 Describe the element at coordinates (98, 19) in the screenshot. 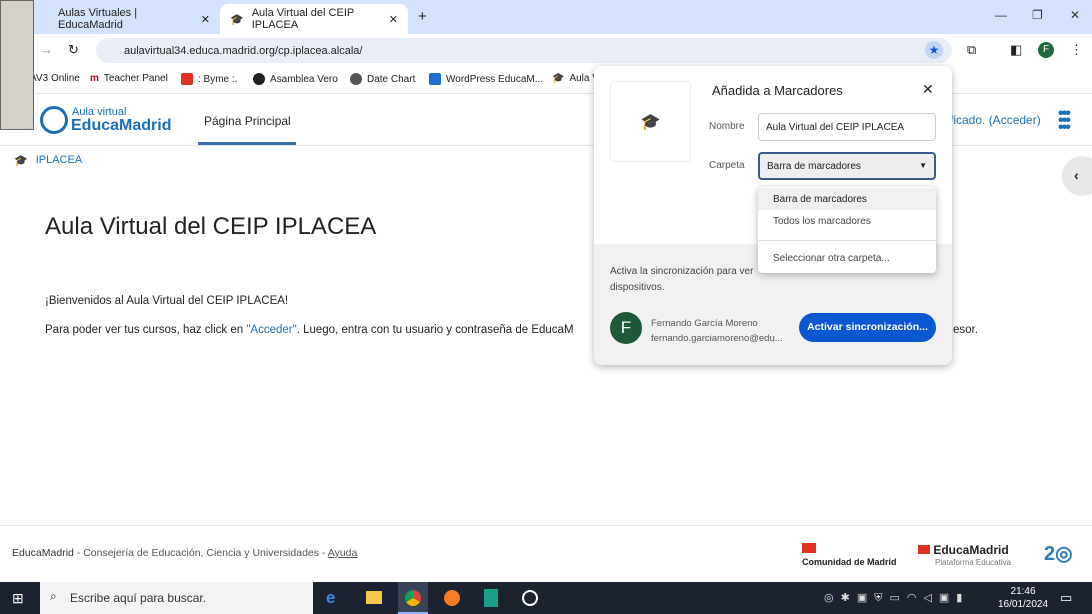

I see `tab-label: Aulas Virtuales | EducaMadrid` at that location.